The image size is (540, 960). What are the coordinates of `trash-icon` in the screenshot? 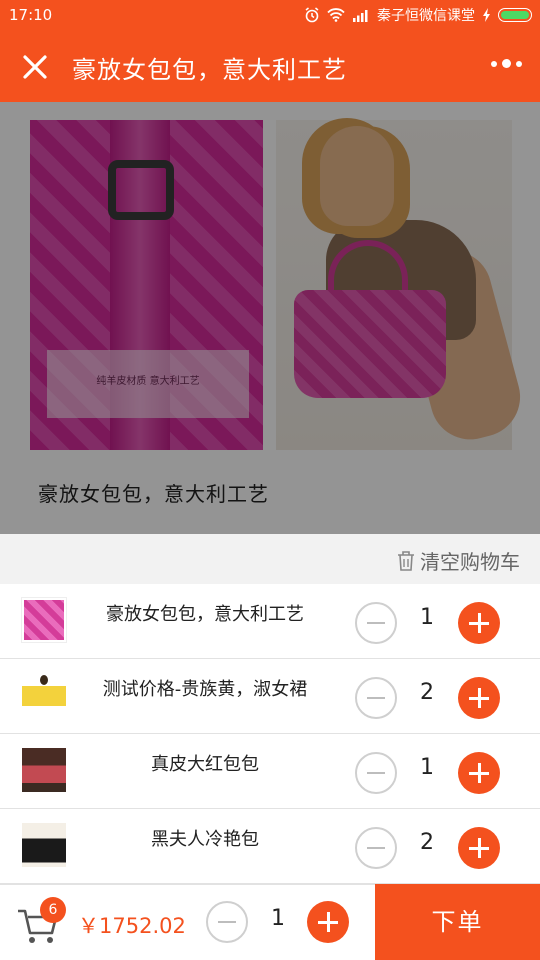 It's located at (406, 560).